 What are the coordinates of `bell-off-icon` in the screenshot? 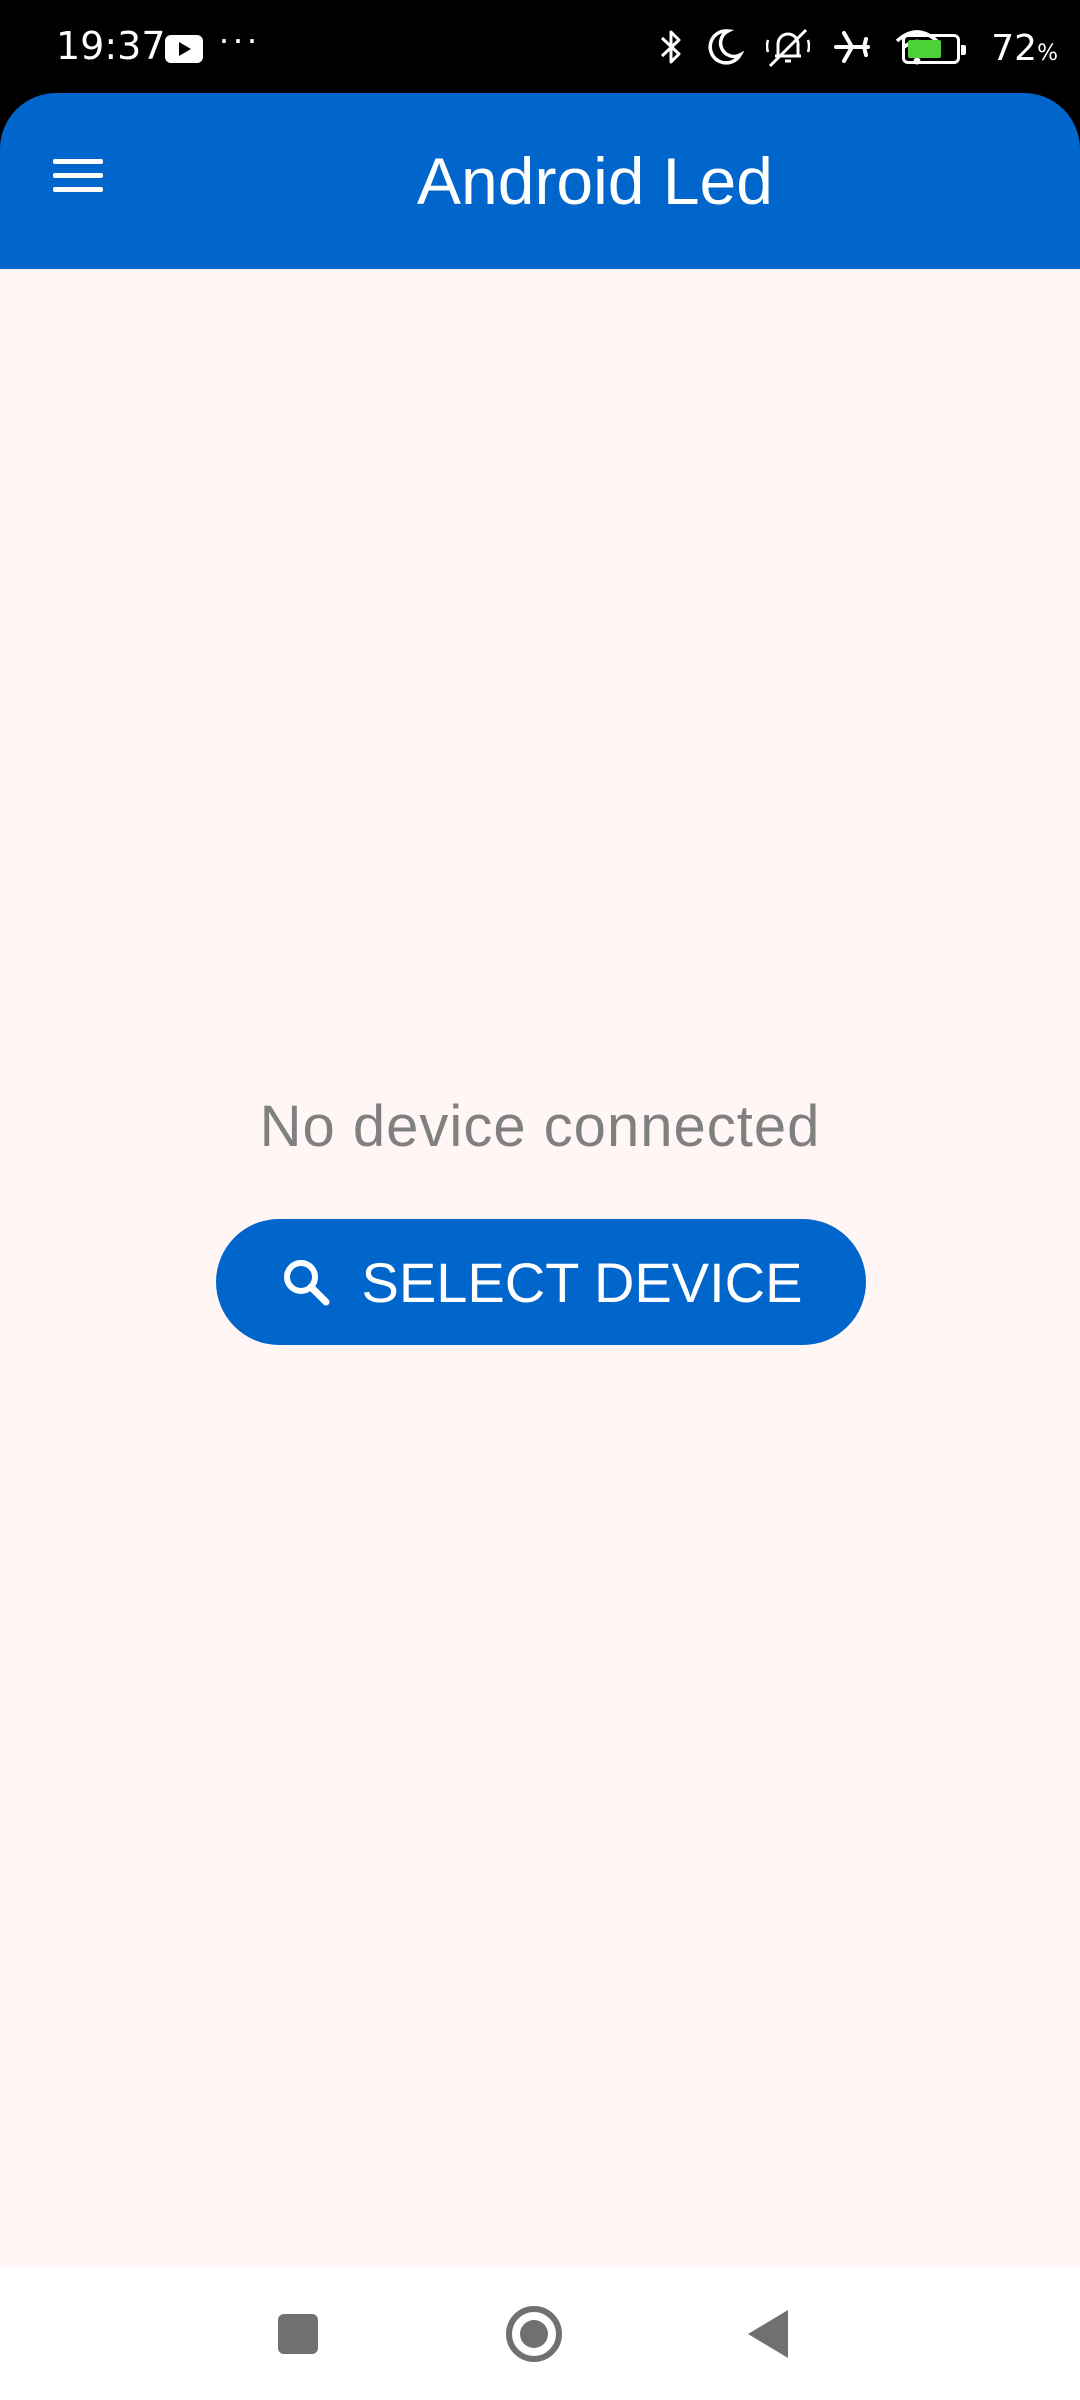 It's located at (788, 48).